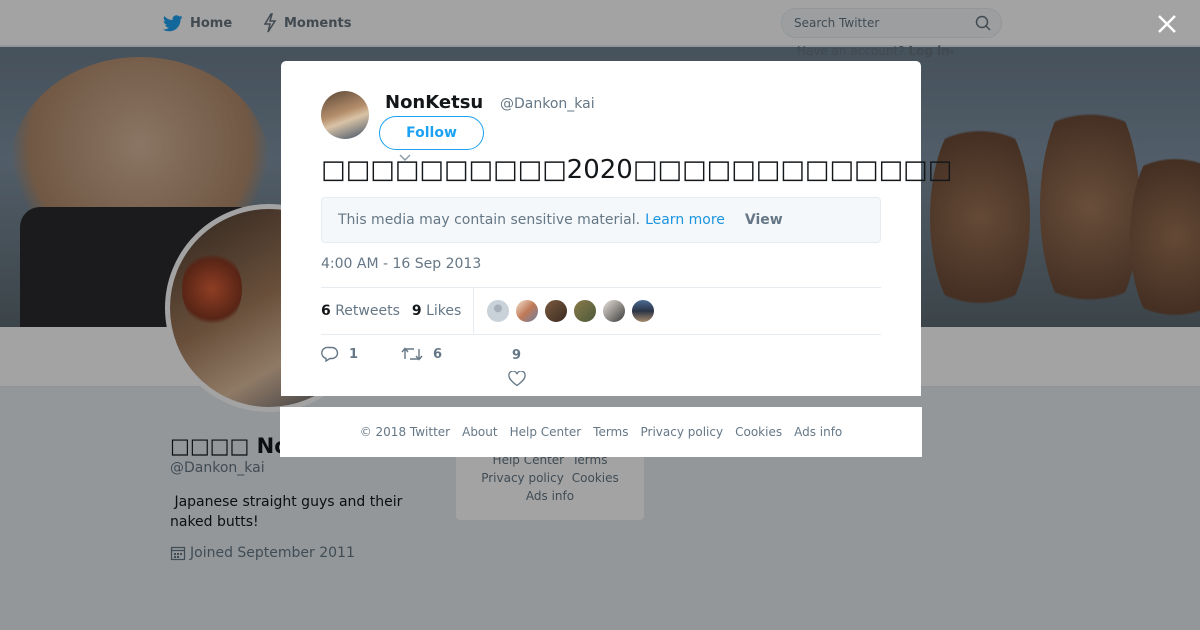 This screenshot has height=630, width=1200. Describe the element at coordinates (412, 354) in the screenshot. I see `retweet-icon` at that location.